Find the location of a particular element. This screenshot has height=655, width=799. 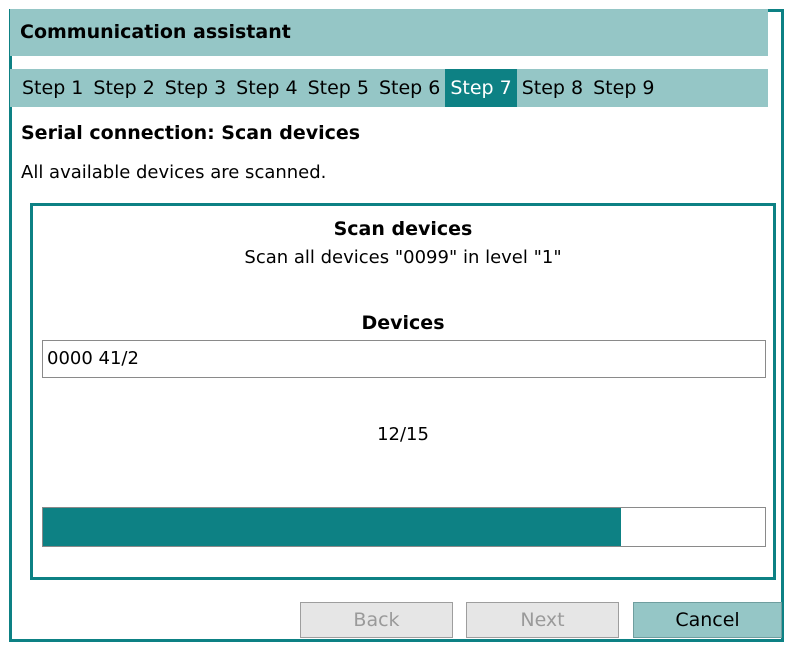

back-button: Back is located at coordinates (376, 620).